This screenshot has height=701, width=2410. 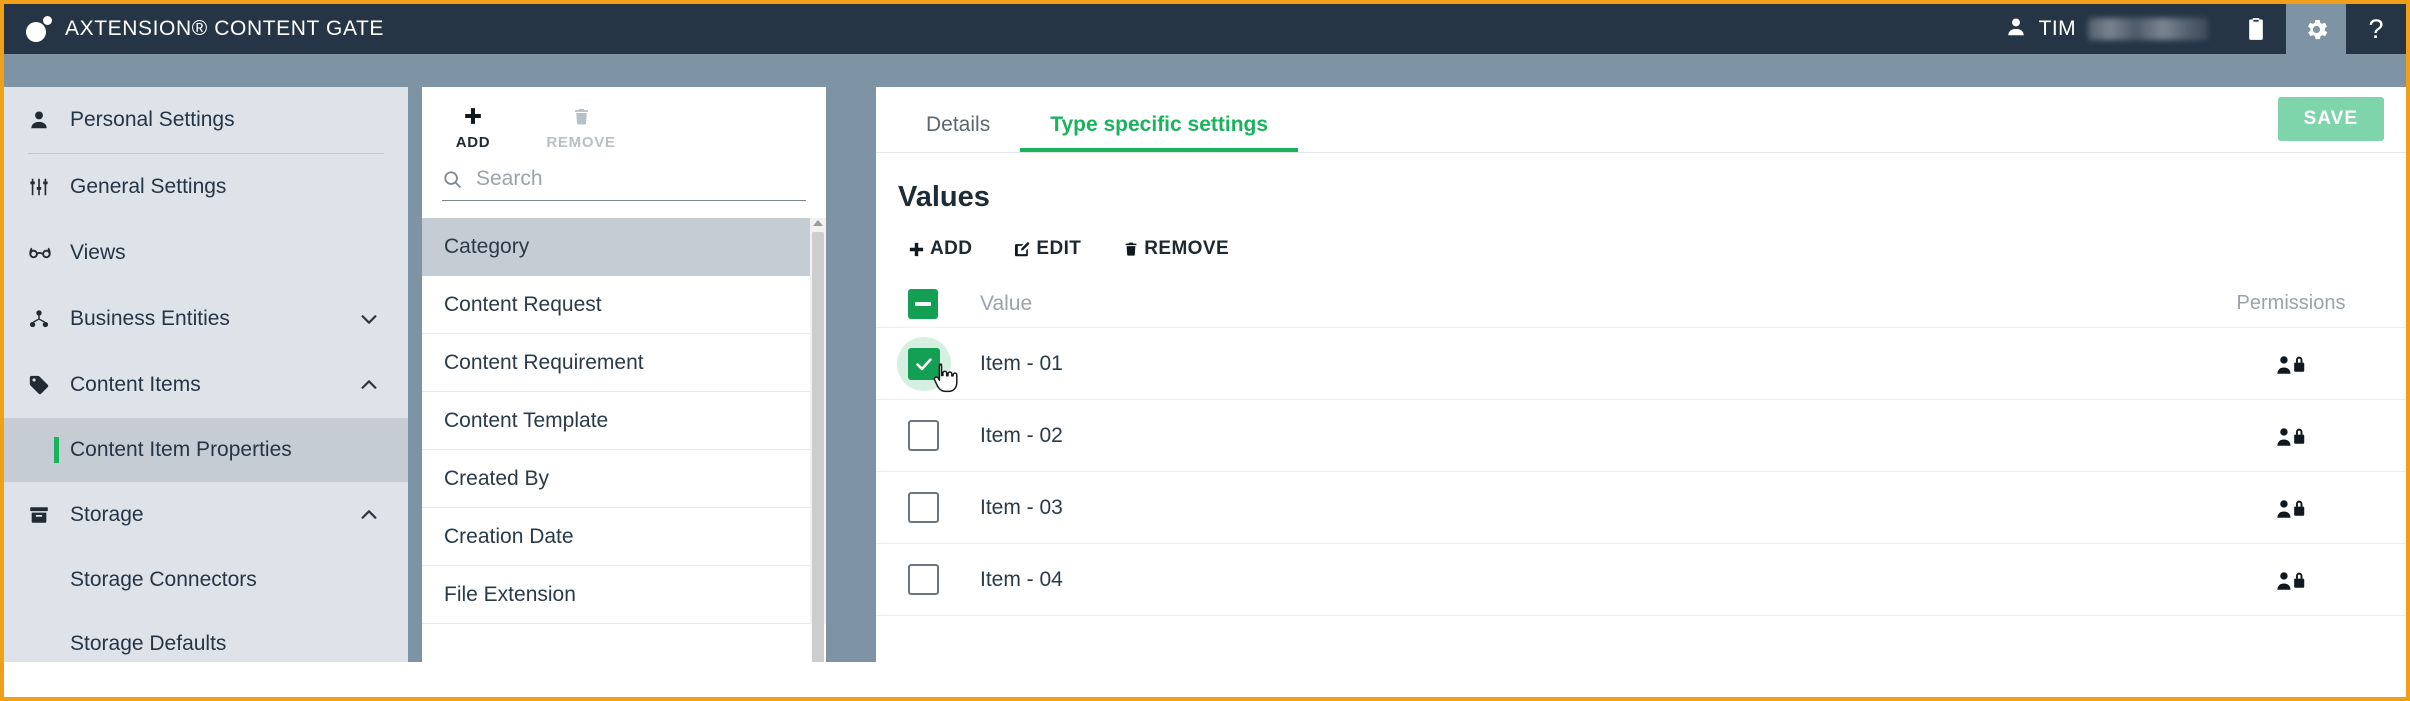 What do you see at coordinates (473, 142) in the screenshot?
I see `add-property-label: ADD` at bounding box center [473, 142].